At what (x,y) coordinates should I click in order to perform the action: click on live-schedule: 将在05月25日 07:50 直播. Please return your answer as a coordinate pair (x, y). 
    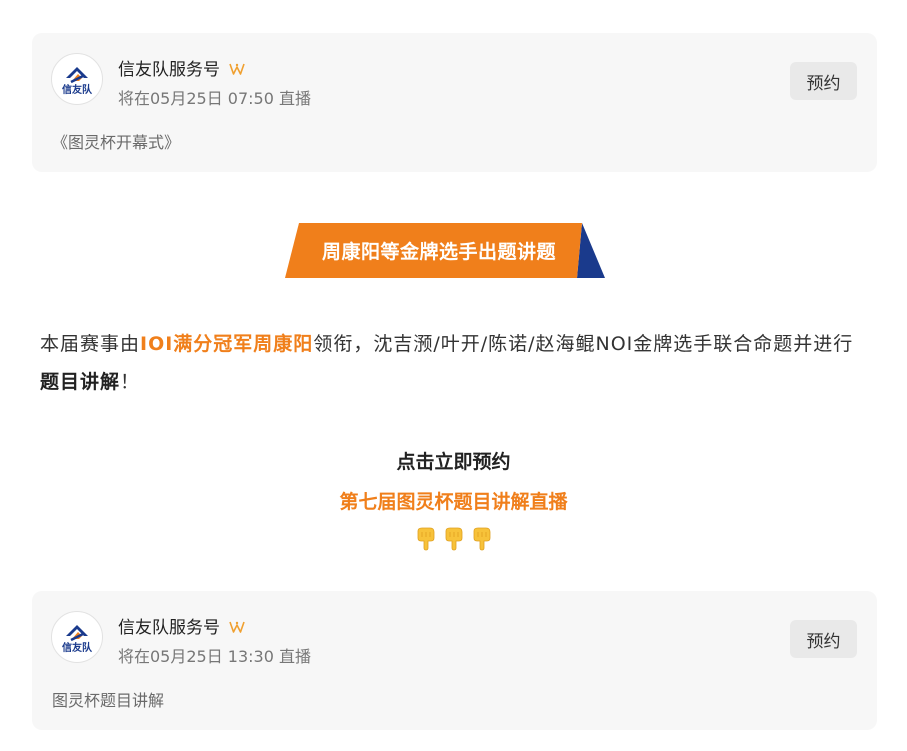
    Looking at the image, I should click on (215, 98).